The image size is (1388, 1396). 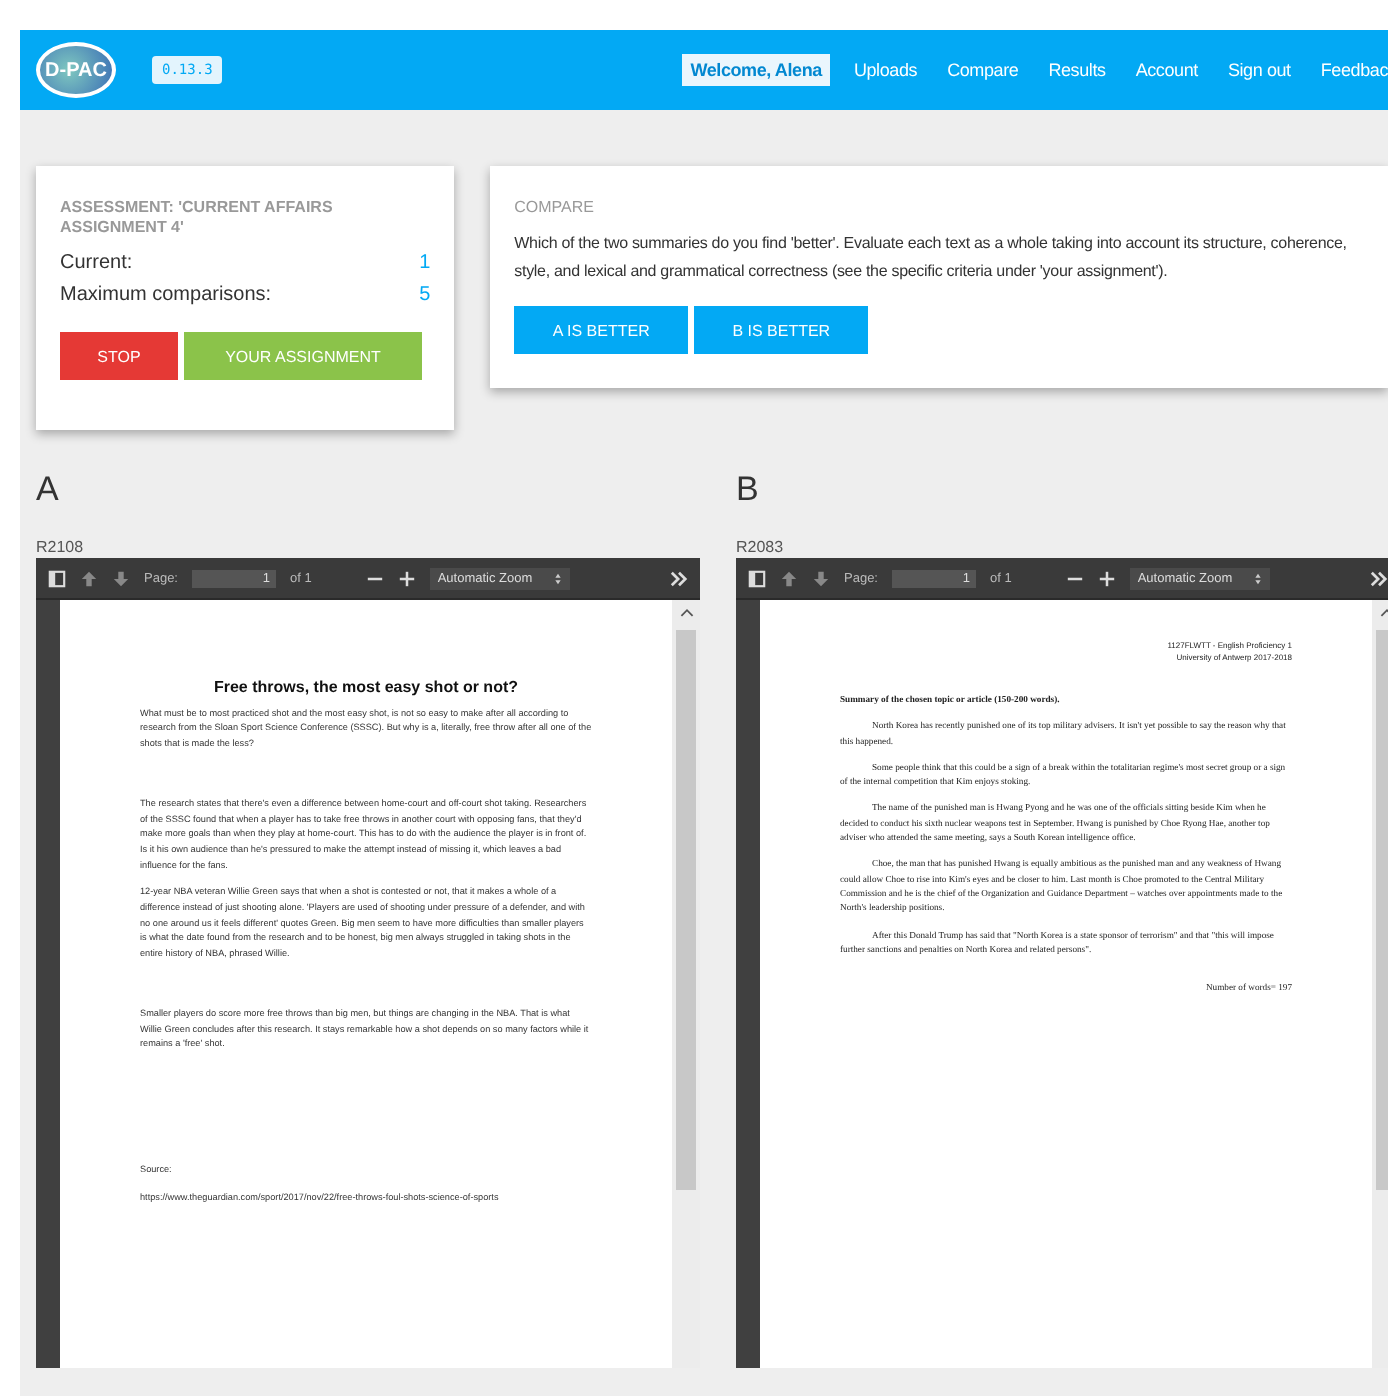 What do you see at coordinates (601, 330) in the screenshot?
I see `choice-button: A IS BETTER` at bounding box center [601, 330].